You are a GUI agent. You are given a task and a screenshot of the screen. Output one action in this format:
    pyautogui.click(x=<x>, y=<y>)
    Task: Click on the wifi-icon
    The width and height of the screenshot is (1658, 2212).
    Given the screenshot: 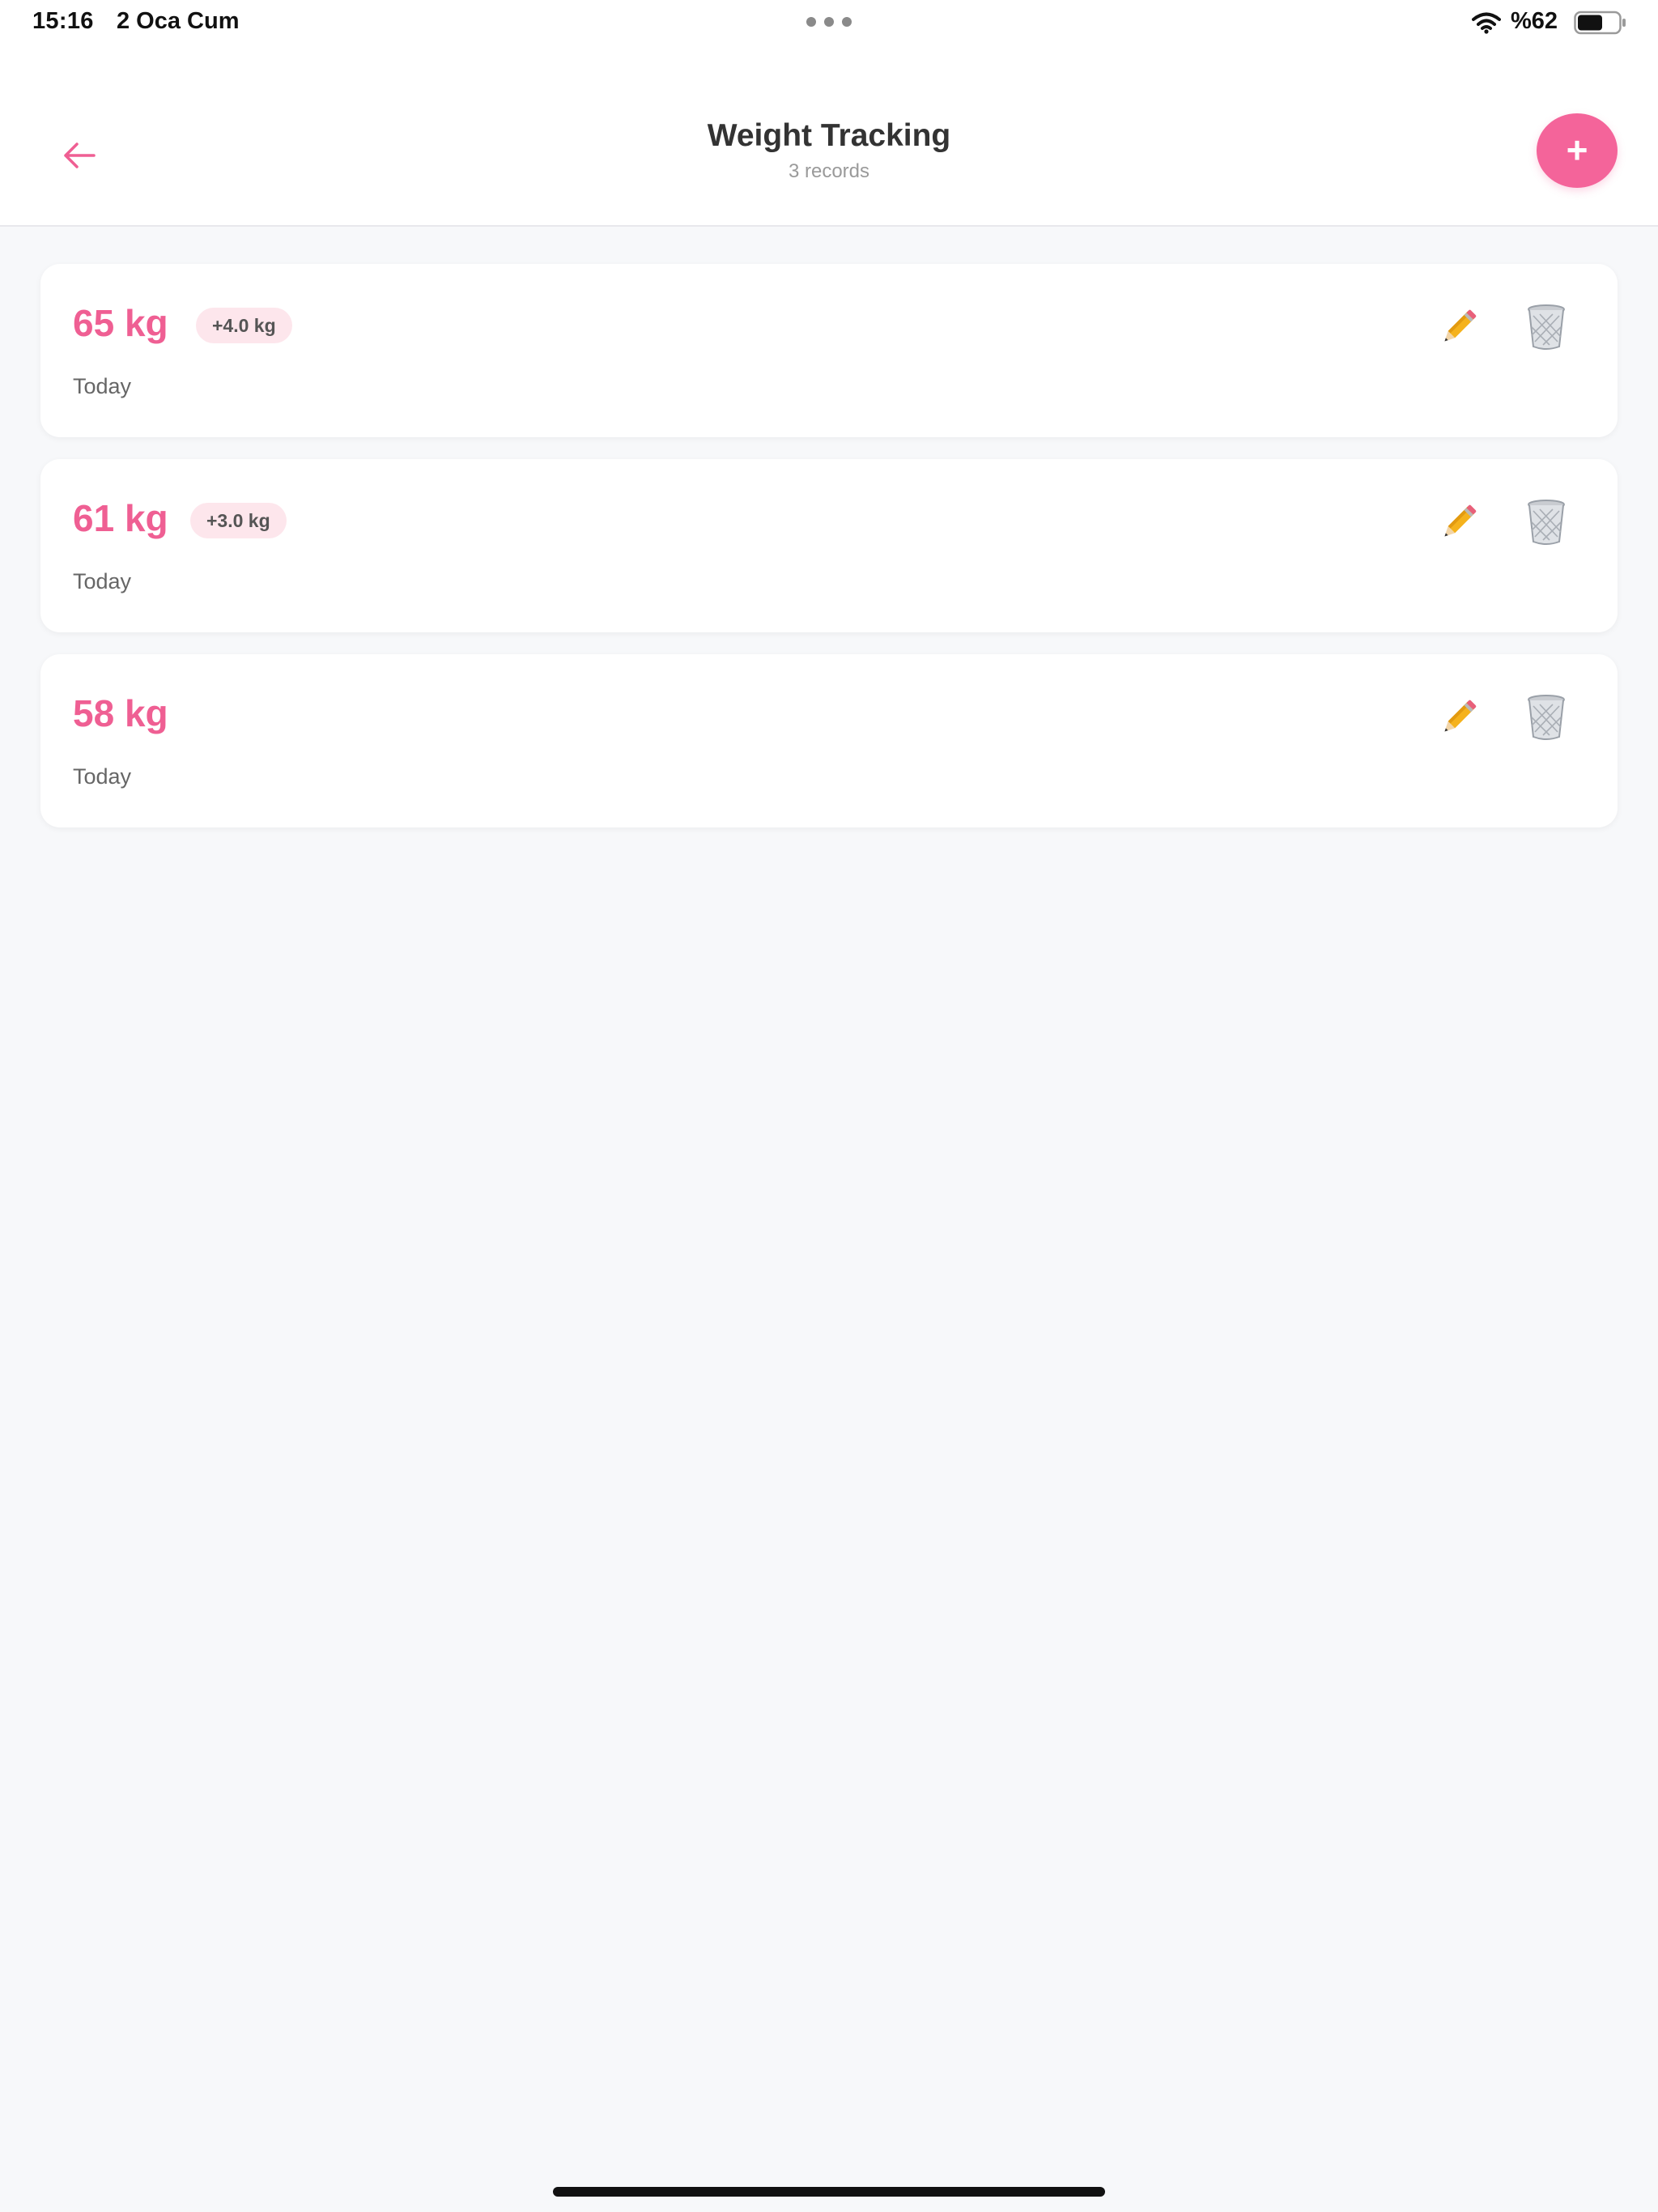 What is the action you would take?
    pyautogui.click(x=1486, y=23)
    